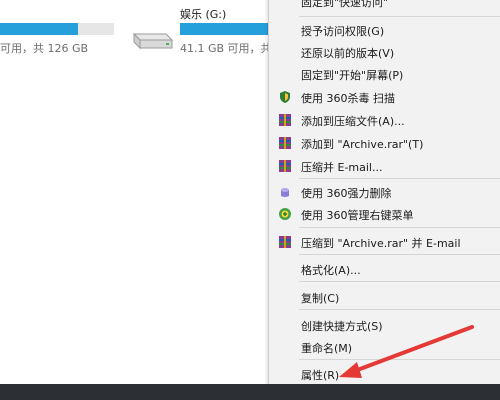 This screenshot has width=500, height=400. I want to click on drive-g-usage-bar, so click(225, 29).